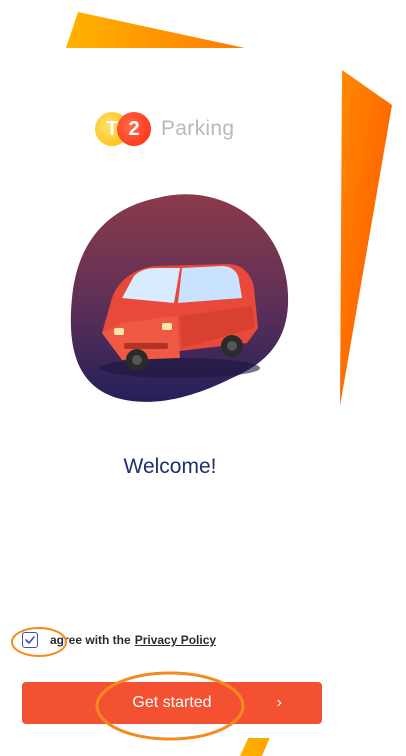 This screenshot has height=756, width=406. I want to click on privacy-policy-link: Privacy Policy, so click(175, 640).